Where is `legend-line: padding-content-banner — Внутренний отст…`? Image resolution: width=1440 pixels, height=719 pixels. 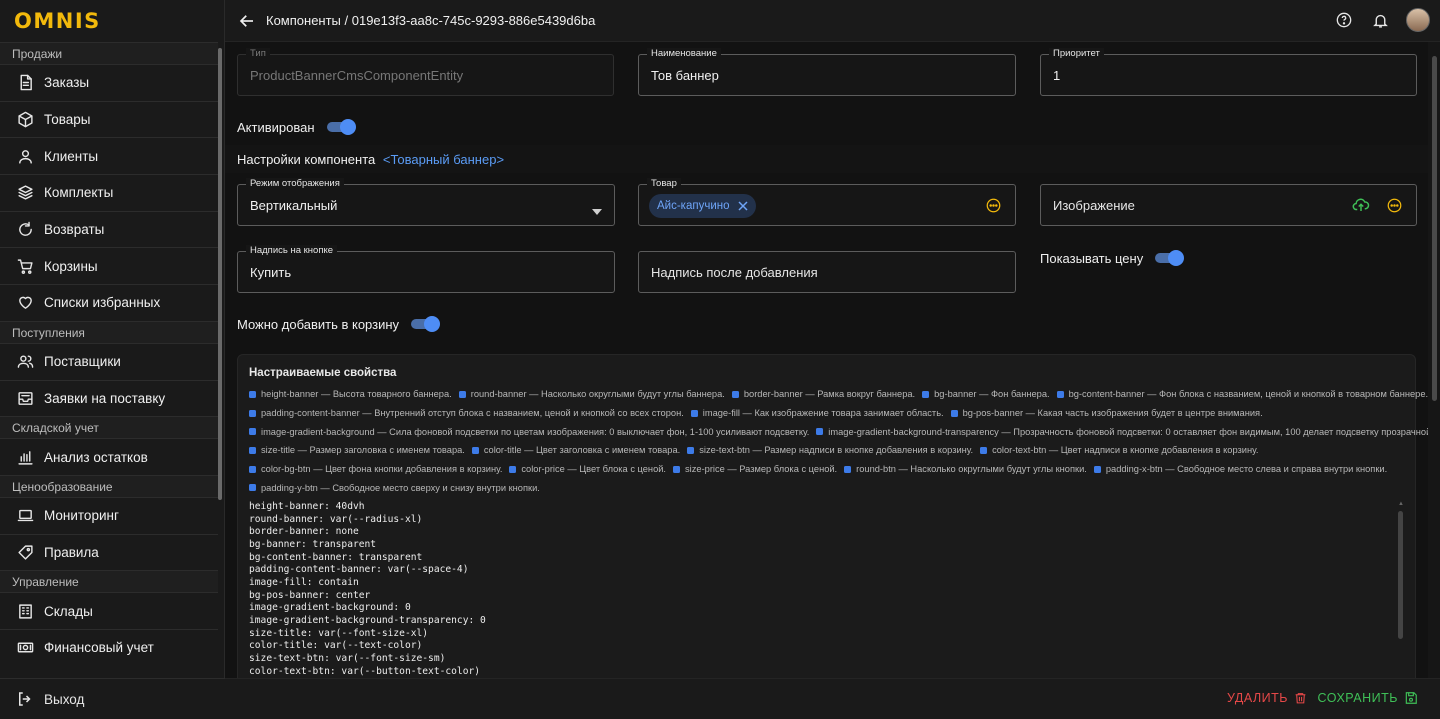
legend-line: padding-content-banner — Внутренний отст… is located at coordinates (829, 413).